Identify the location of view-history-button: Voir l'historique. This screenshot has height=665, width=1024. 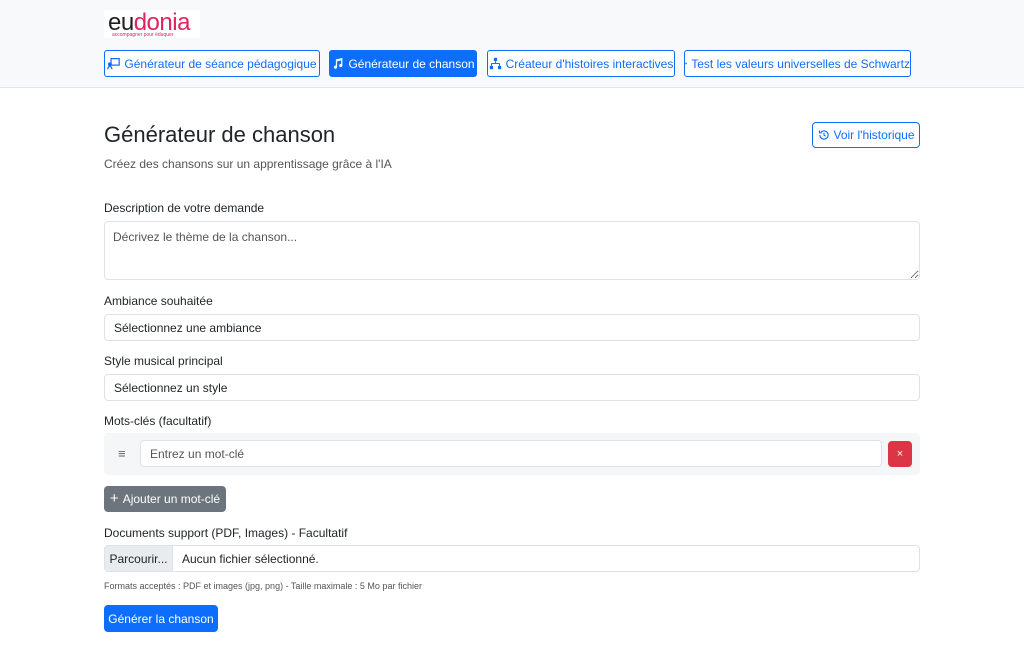
(866, 135).